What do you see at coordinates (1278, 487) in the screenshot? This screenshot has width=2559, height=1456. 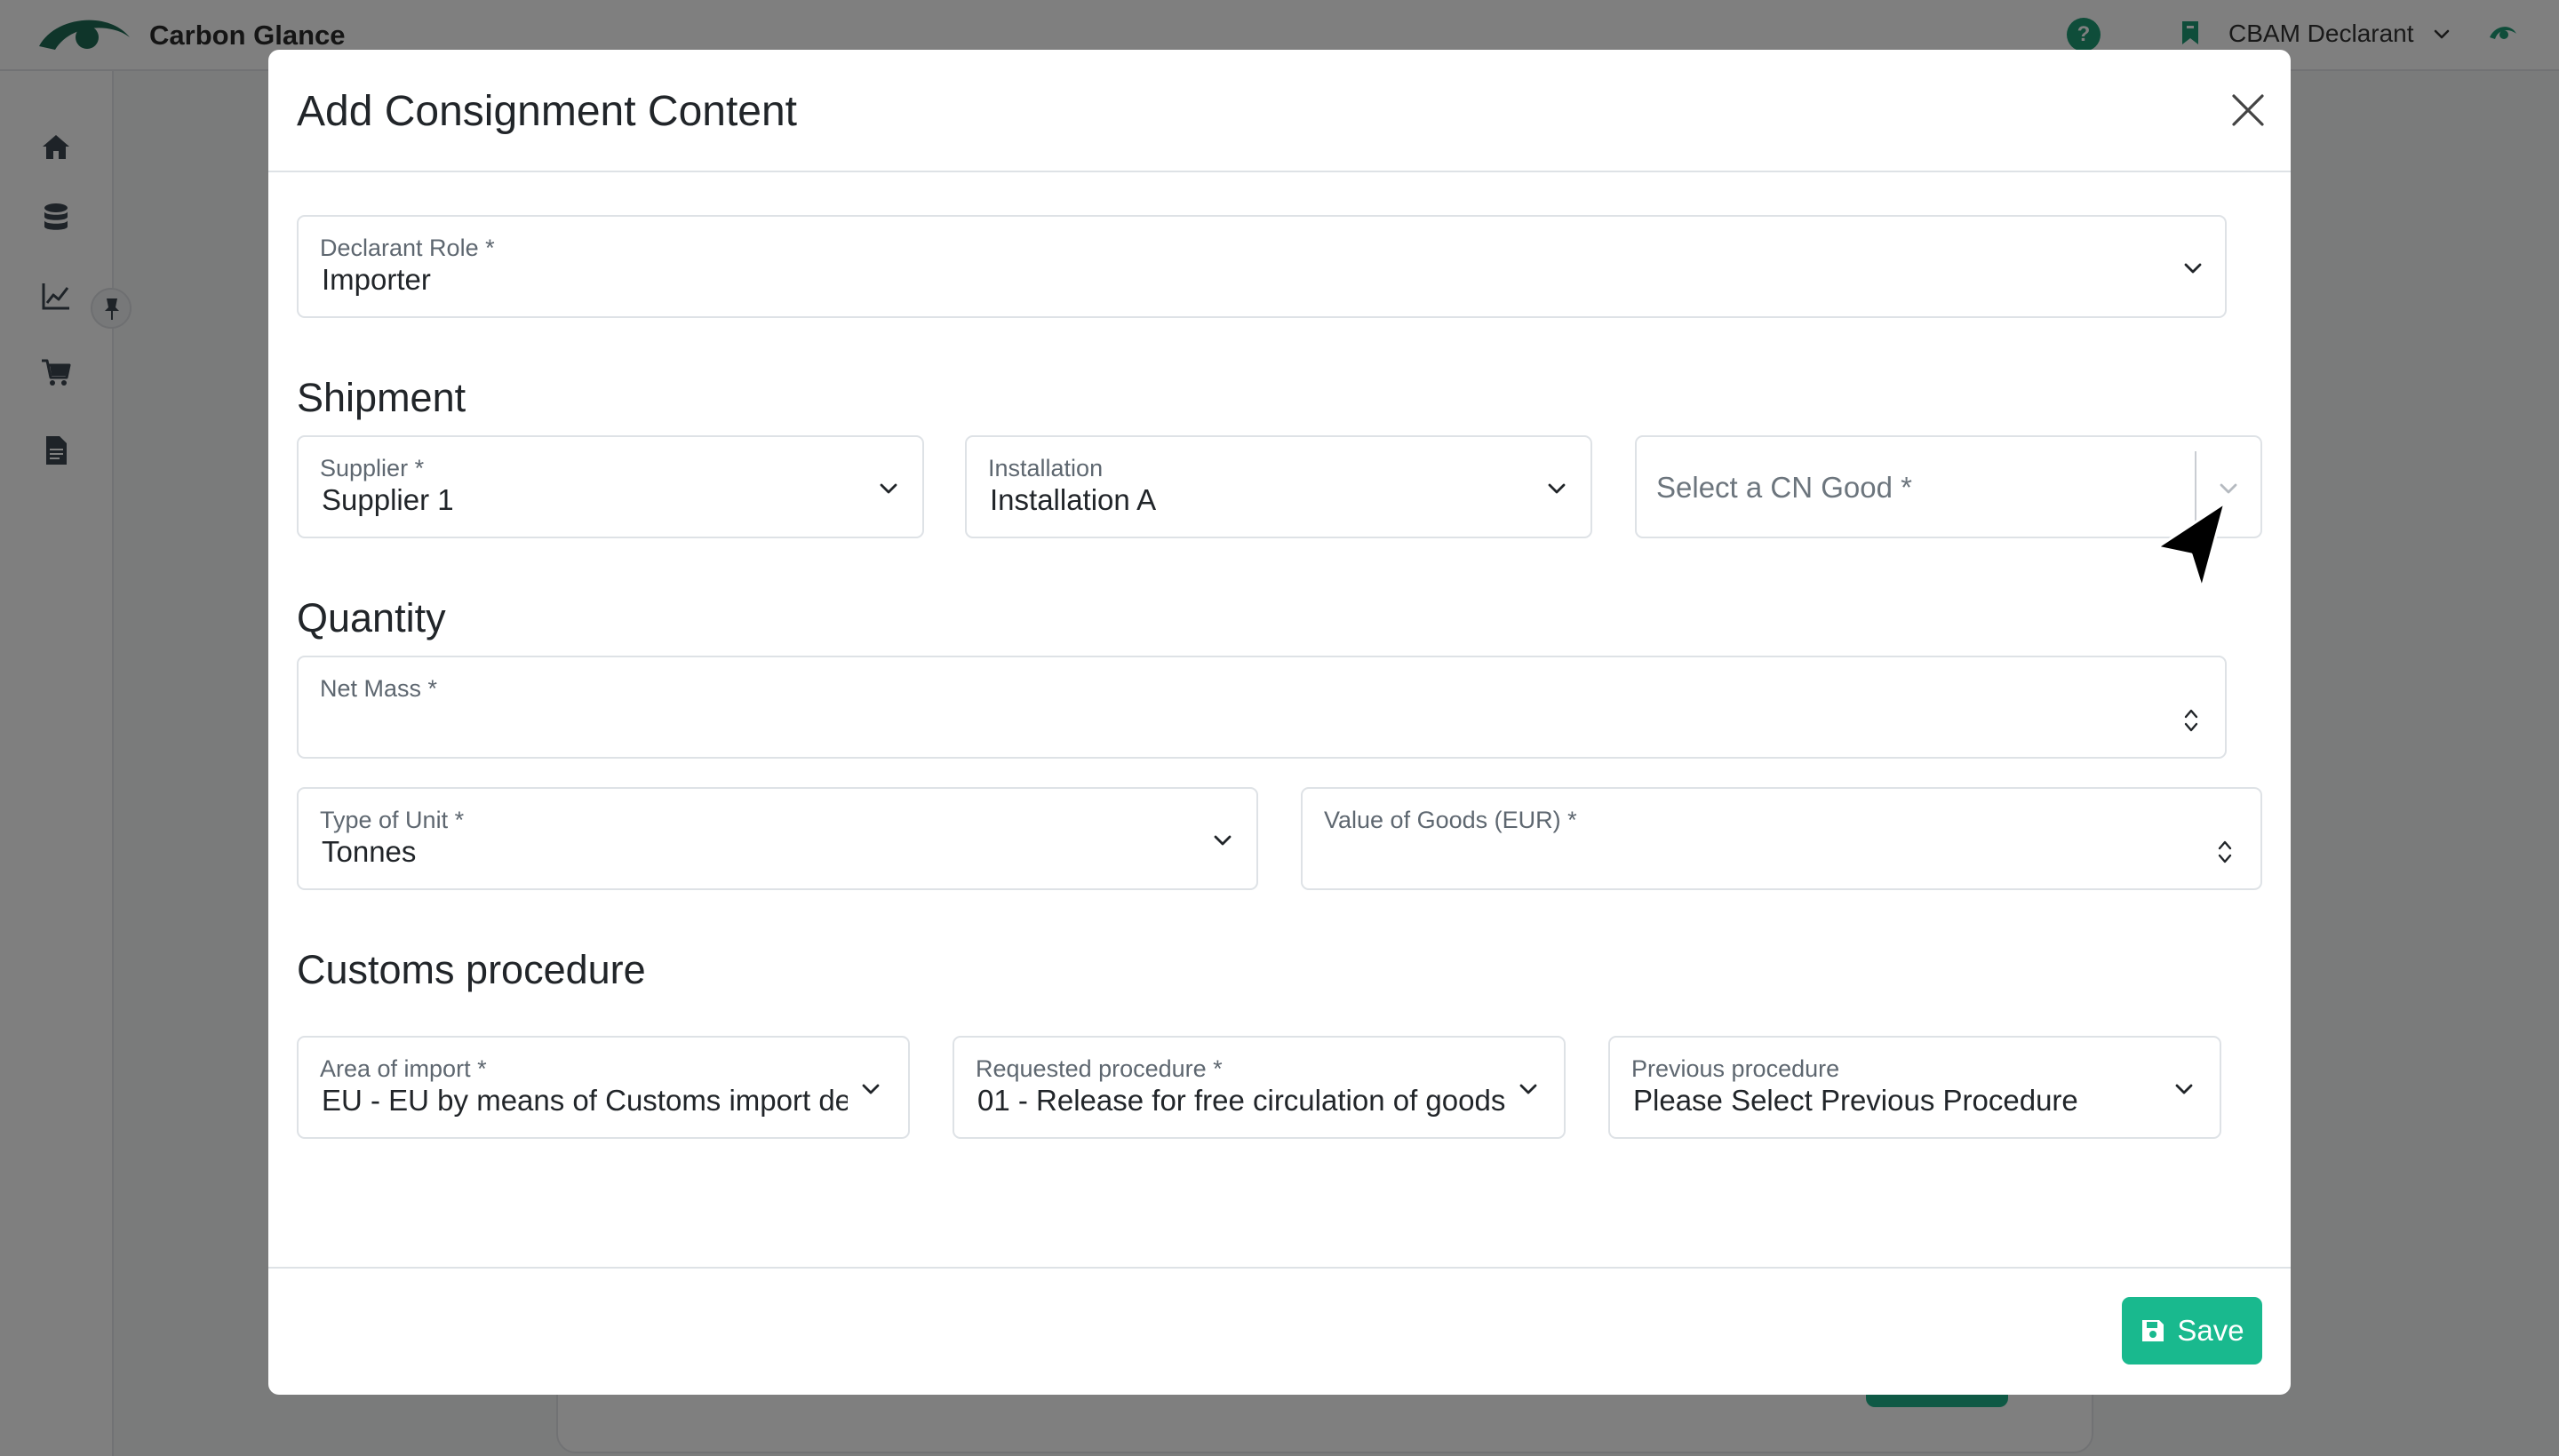 I see `installation-select: Installation Installation A` at bounding box center [1278, 487].